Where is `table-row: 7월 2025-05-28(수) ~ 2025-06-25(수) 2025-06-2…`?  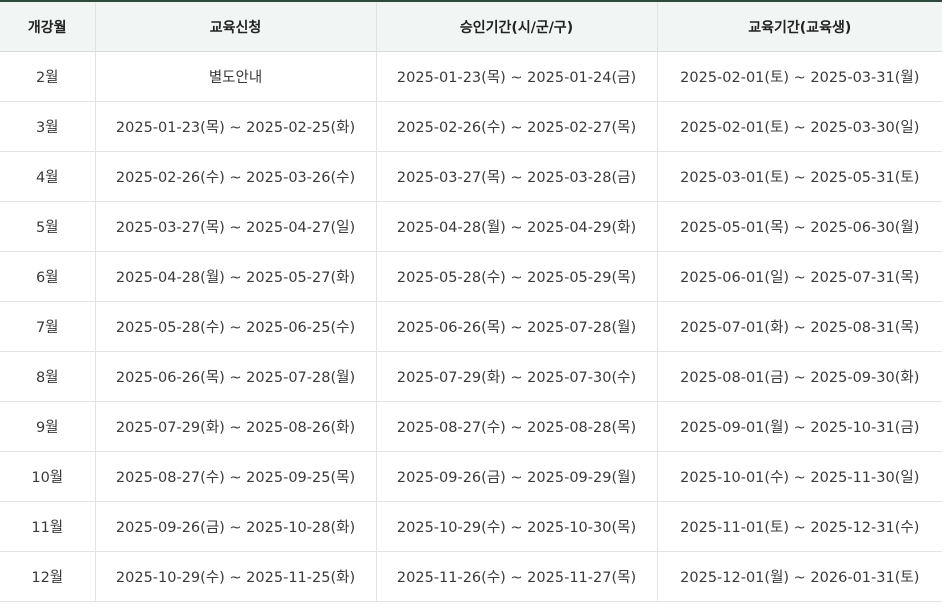 table-row: 7월 2025-05-28(수) ~ 2025-06-25(수) 2025-06-2… is located at coordinates (471, 326).